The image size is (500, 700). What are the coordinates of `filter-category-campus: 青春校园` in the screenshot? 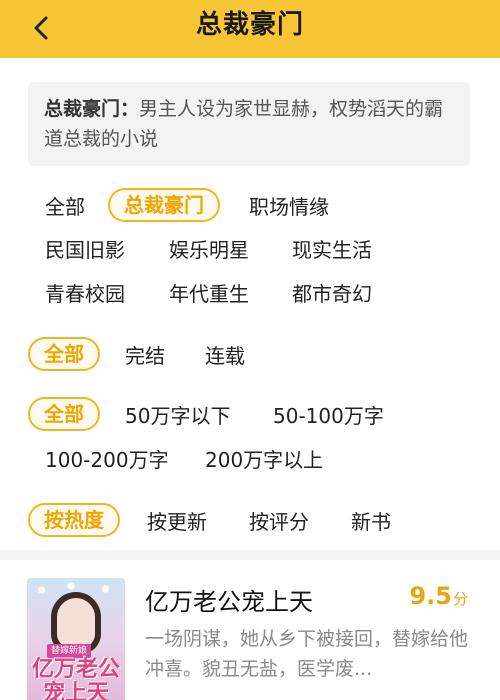 It's located at (85, 294).